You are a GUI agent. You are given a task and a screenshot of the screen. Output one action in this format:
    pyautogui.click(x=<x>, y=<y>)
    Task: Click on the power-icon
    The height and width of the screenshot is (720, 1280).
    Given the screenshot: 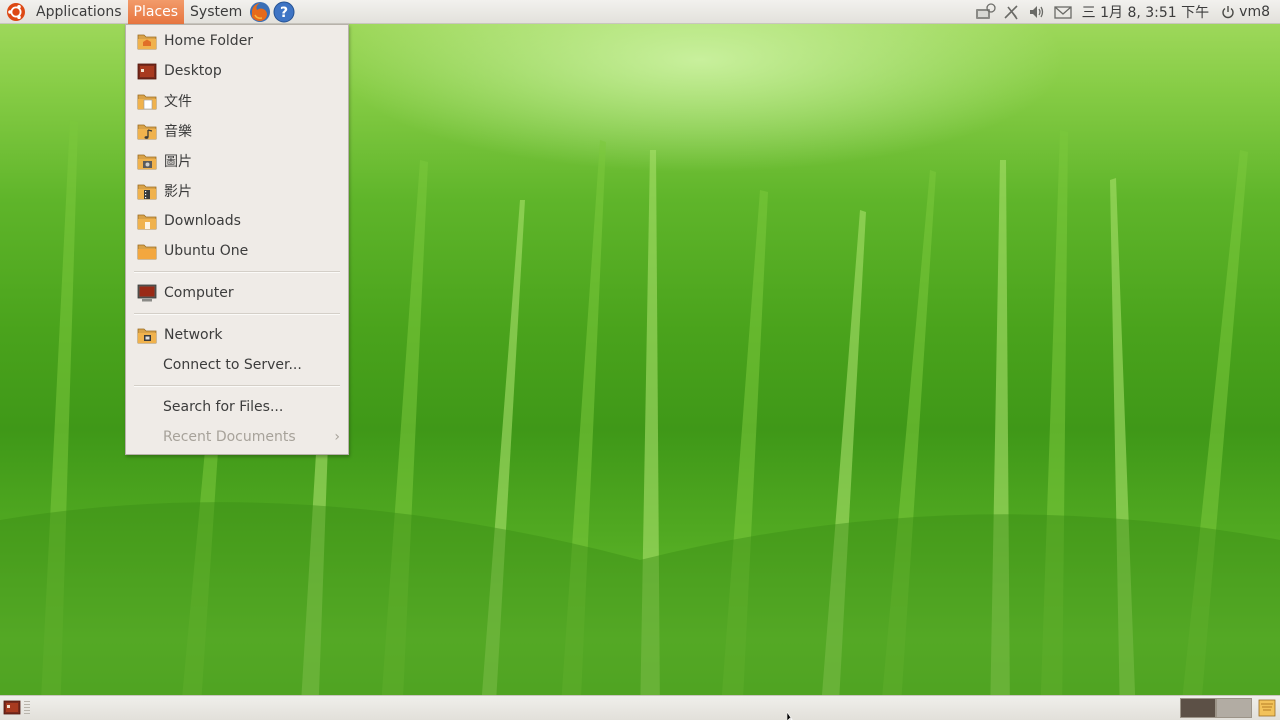 What is the action you would take?
    pyautogui.click(x=1228, y=11)
    